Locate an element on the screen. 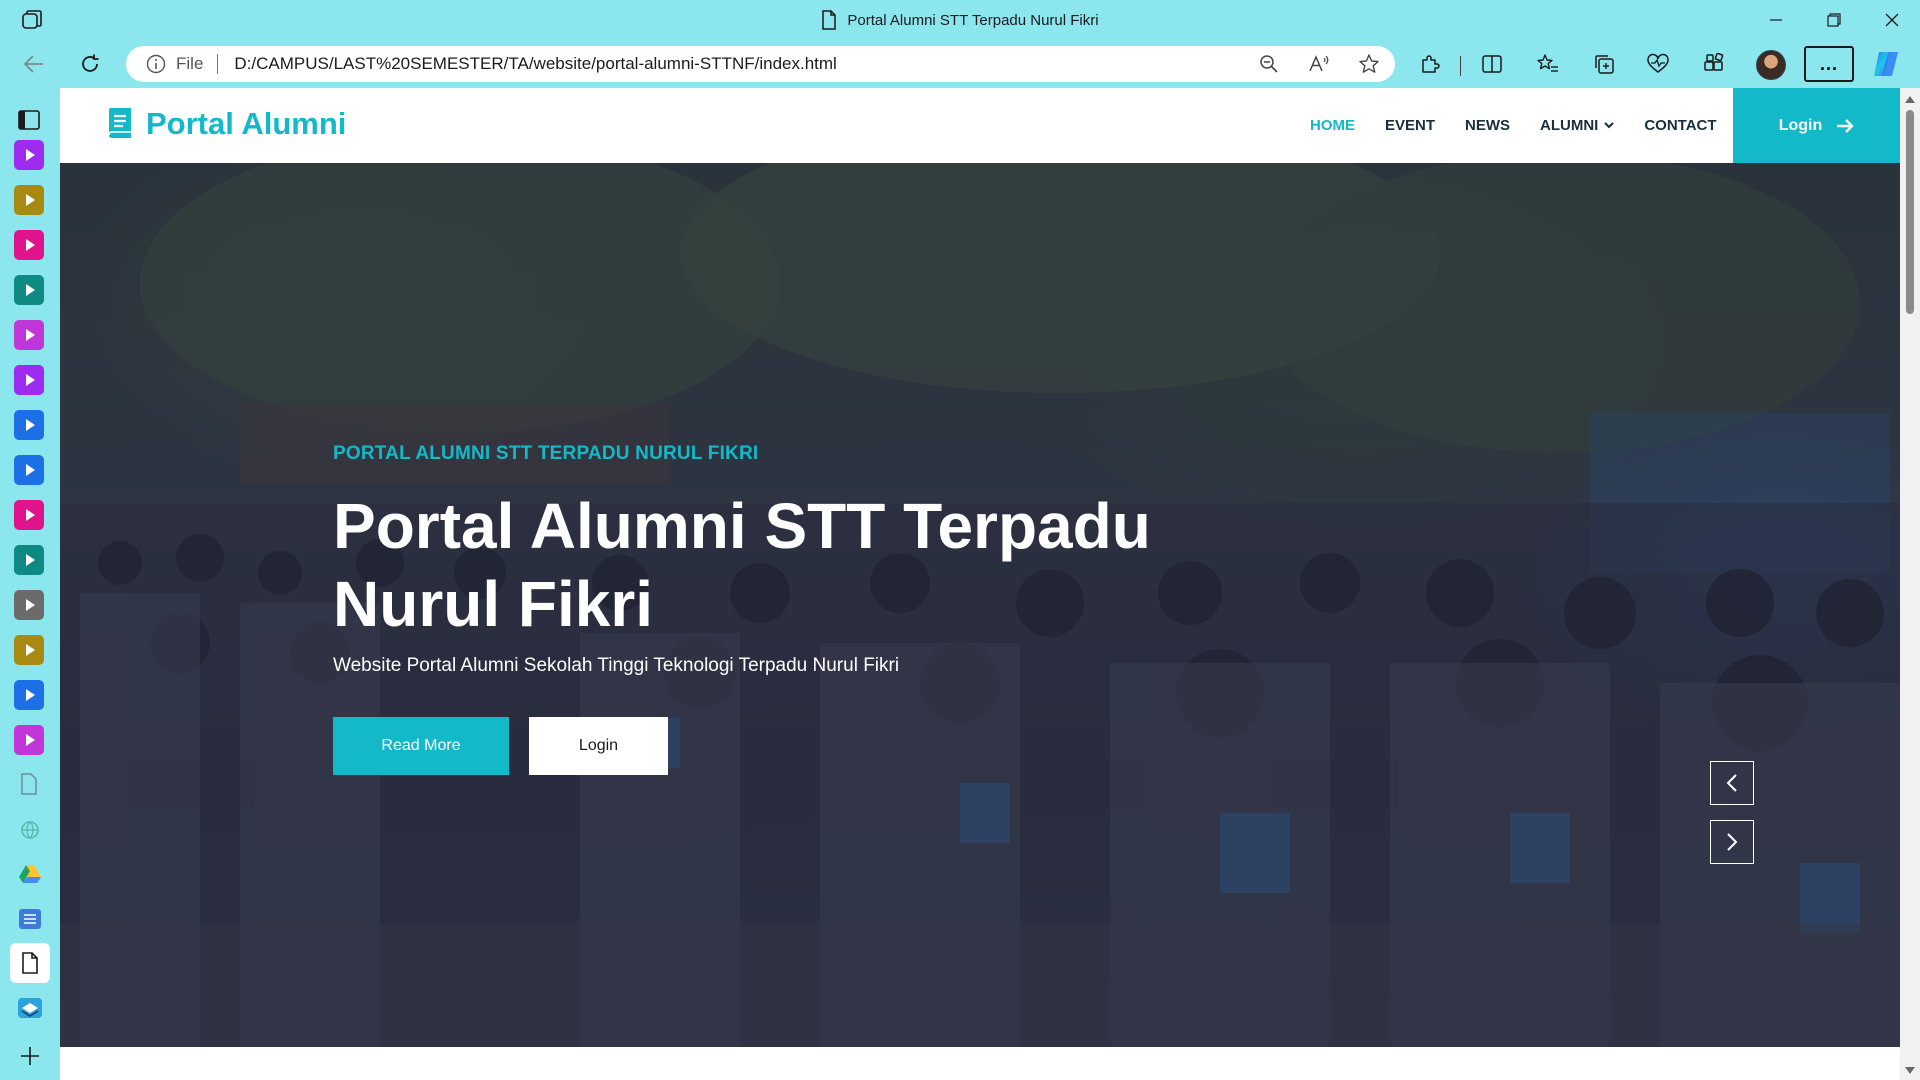 The width and height of the screenshot is (1920, 1080). favorites-list-icon is located at coordinates (1547, 63).